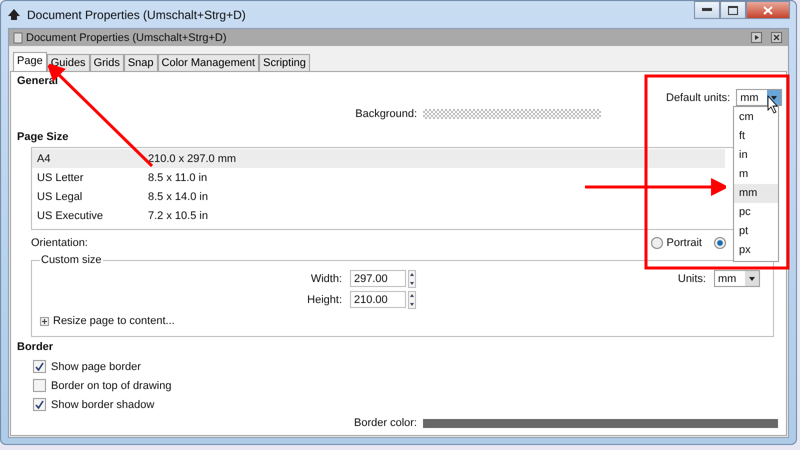 The image size is (800, 450). Describe the element at coordinates (18, 38) in the screenshot. I see `document-icon` at that location.